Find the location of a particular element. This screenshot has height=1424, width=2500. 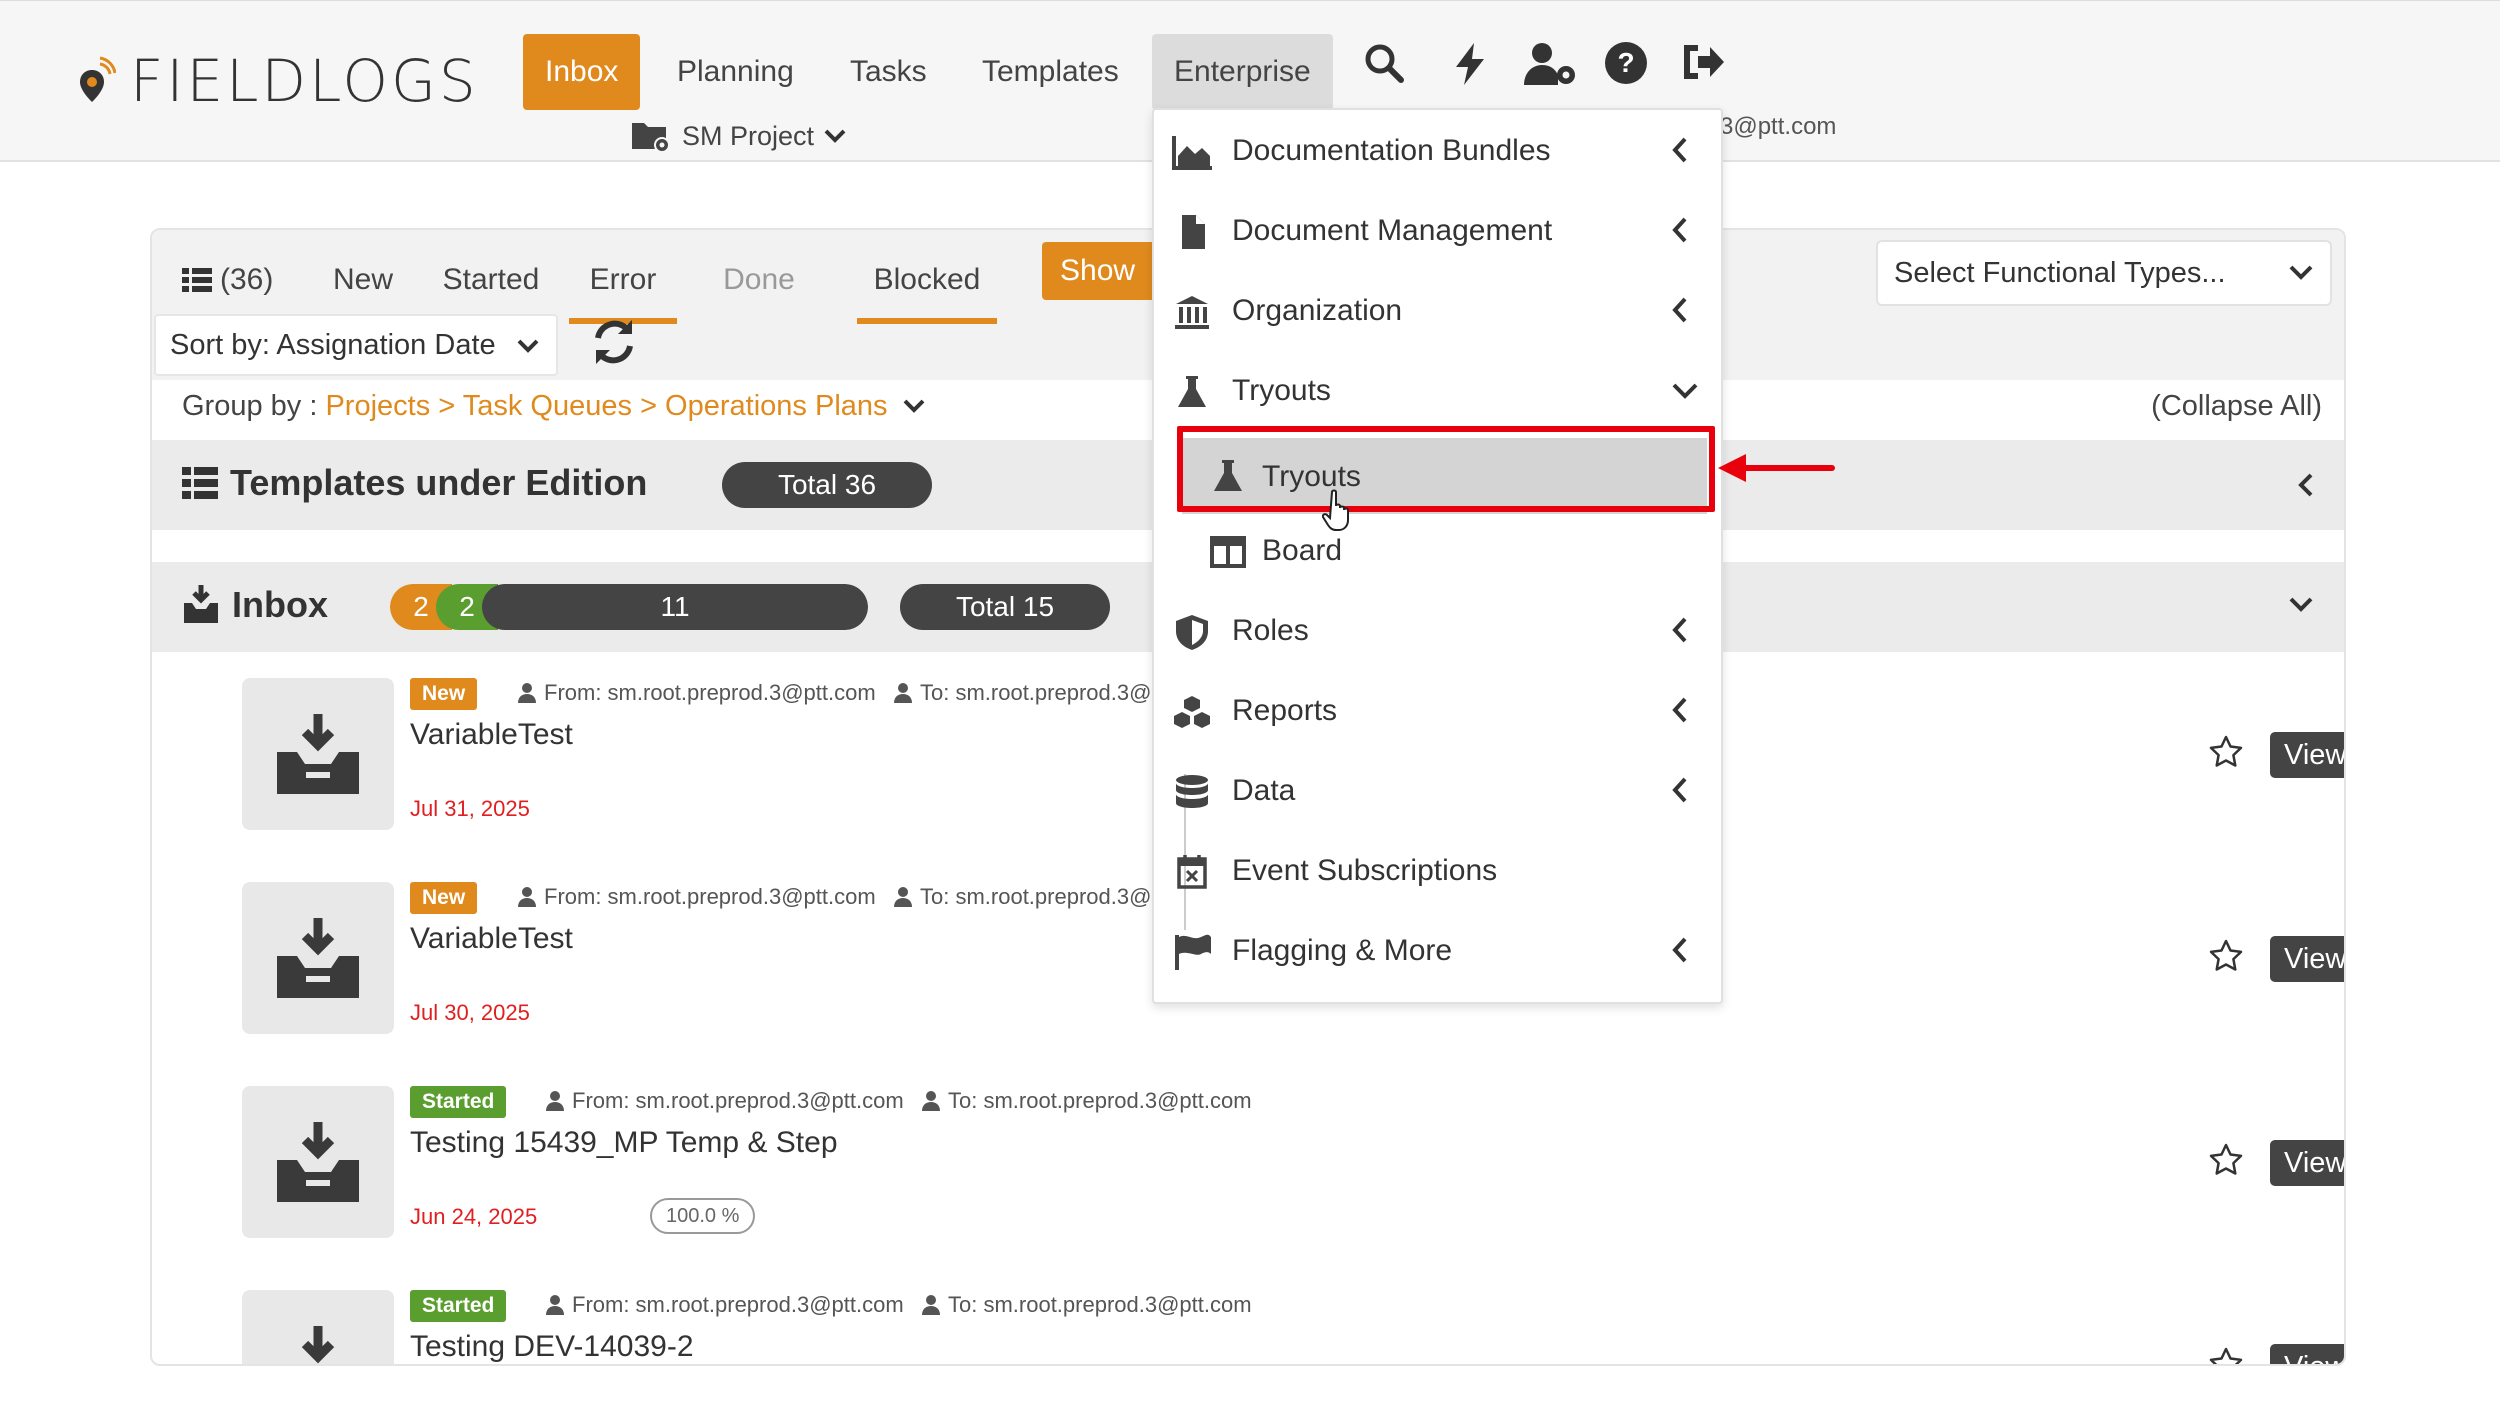

menu-item-label: Flagging & More is located at coordinates (1342, 950).